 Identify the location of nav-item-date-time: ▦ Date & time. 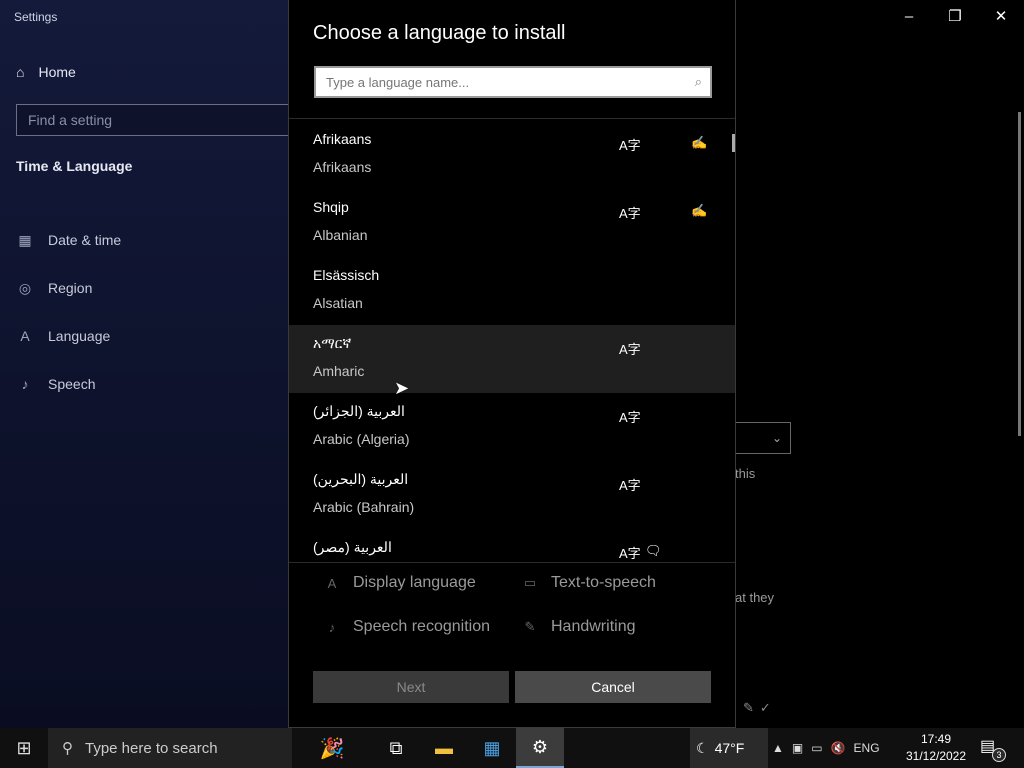
(68, 240).